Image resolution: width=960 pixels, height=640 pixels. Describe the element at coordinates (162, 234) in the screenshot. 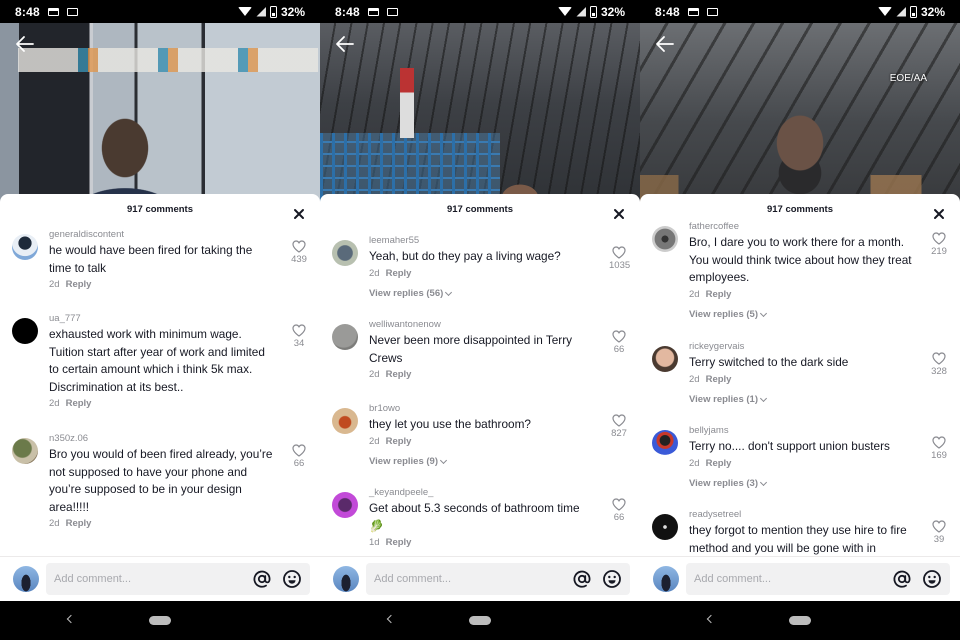

I see `comment-username: generaldiscontent` at that location.